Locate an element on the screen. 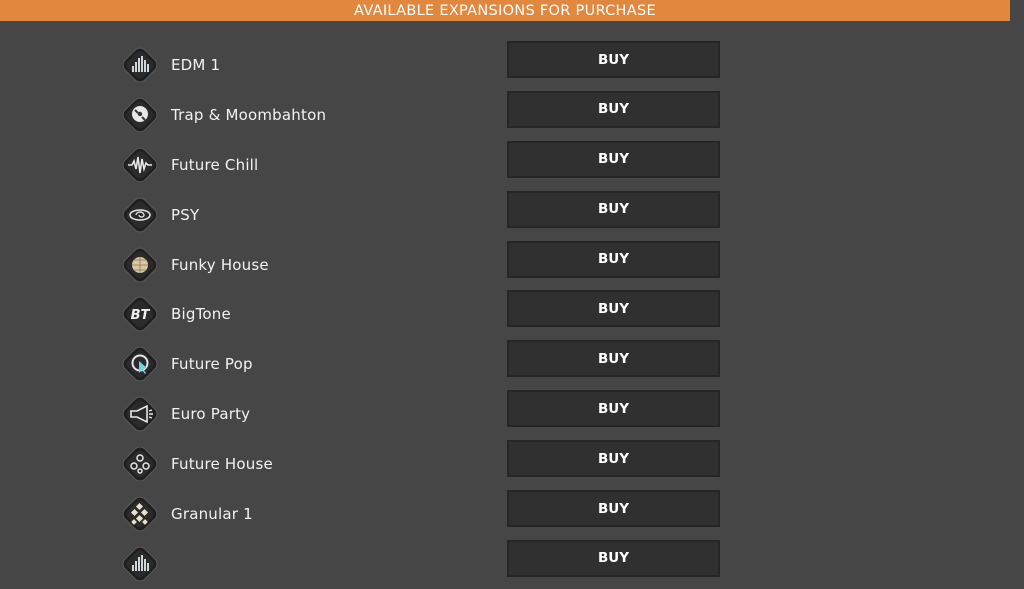  svg-text: BT is located at coordinates (141, 315).